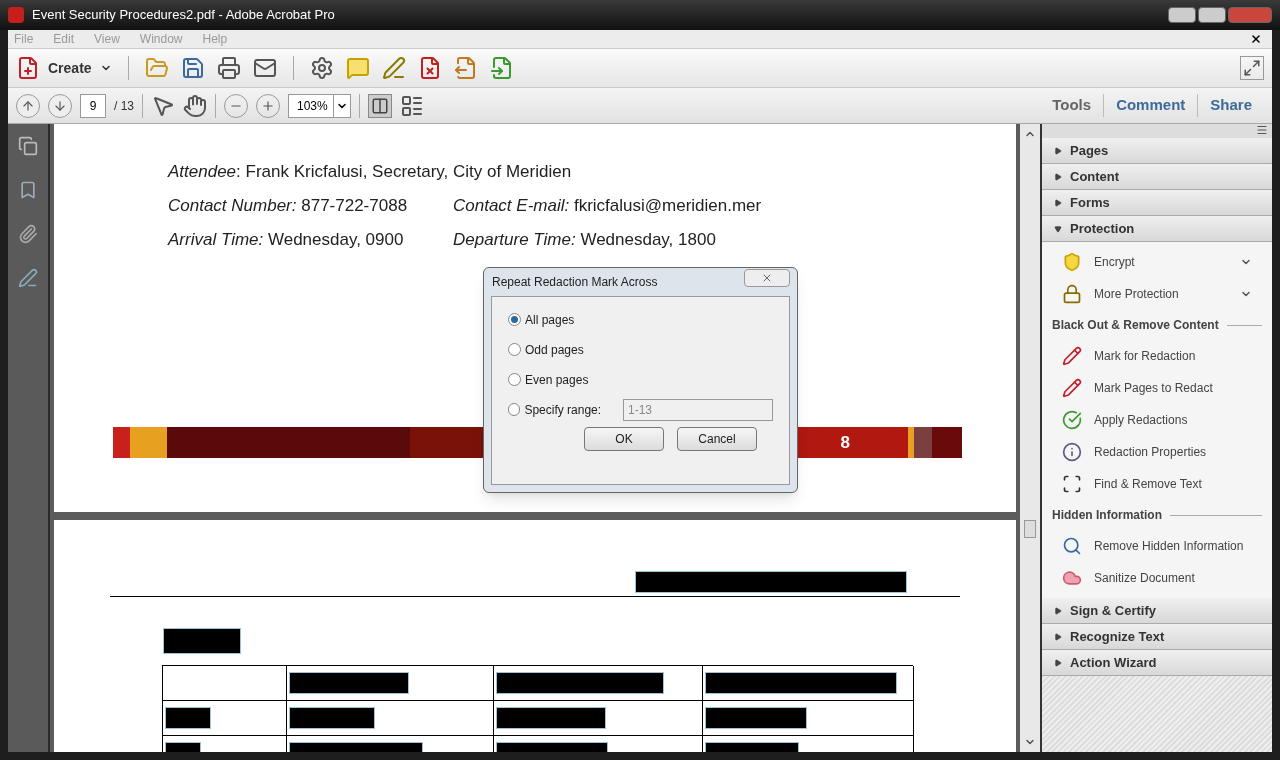 The width and height of the screenshot is (1280, 760). I want to click on radio-label: Even pages, so click(557, 380).